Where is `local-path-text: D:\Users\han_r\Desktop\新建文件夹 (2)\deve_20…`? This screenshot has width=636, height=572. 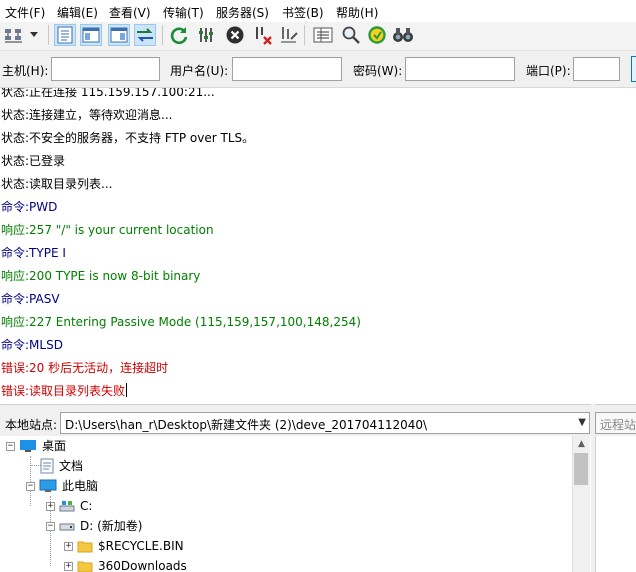
local-path-text: D:\Users\han_r\Desktop\新建文件夹 (2)\deve_20… is located at coordinates (246, 425).